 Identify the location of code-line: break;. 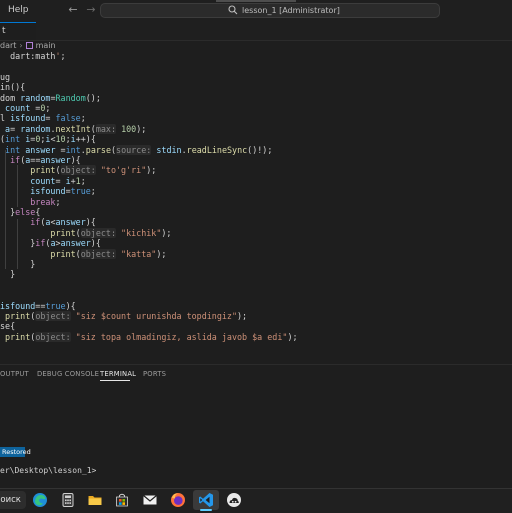
(30, 202).